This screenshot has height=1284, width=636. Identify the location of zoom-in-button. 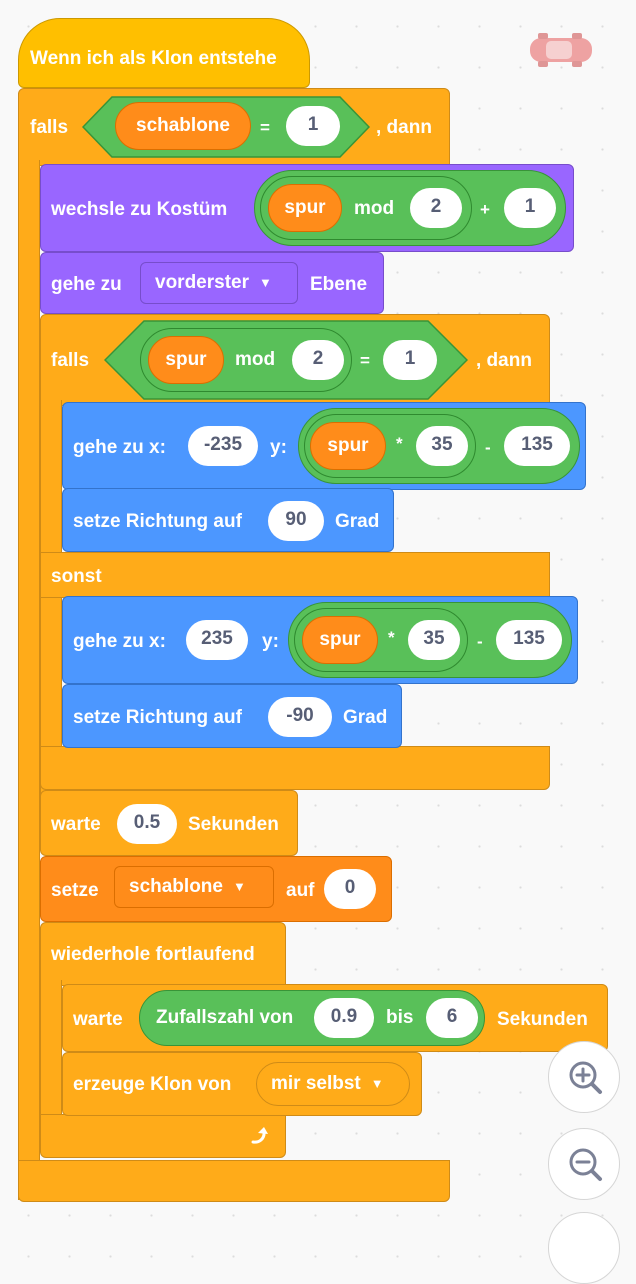
(584, 1077).